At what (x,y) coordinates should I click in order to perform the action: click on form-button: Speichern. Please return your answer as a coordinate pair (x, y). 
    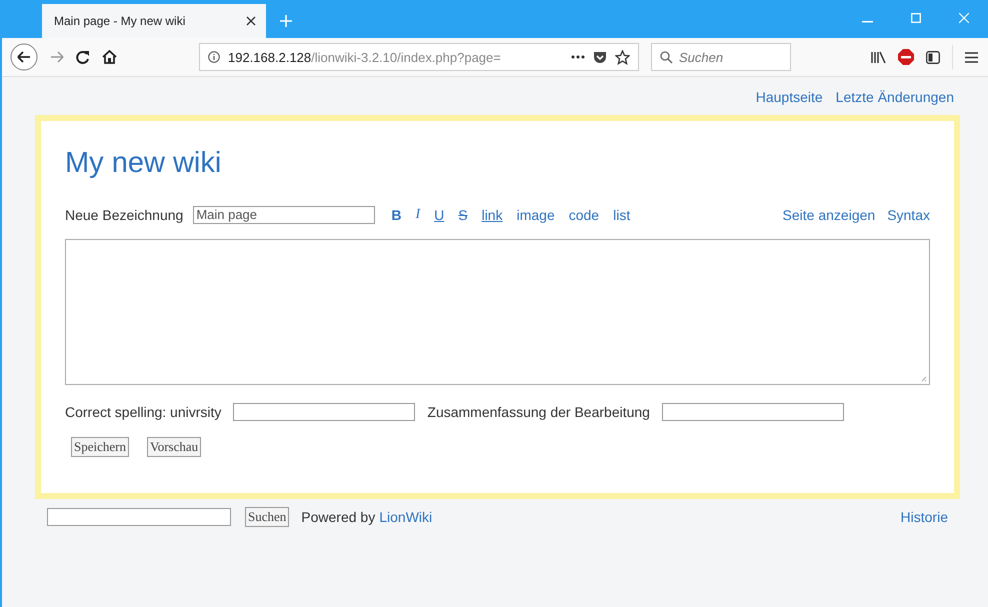
    Looking at the image, I should click on (100, 447).